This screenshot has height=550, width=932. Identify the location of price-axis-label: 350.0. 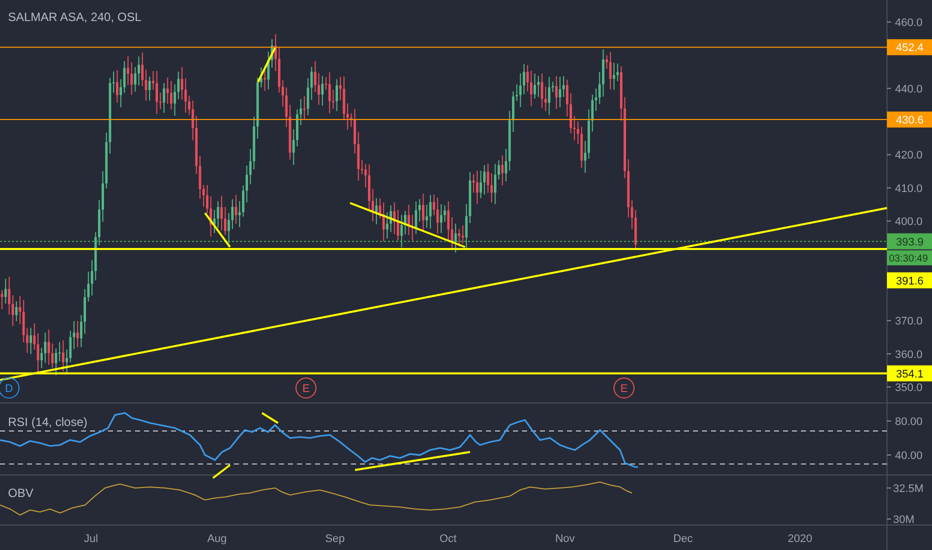
(909, 388).